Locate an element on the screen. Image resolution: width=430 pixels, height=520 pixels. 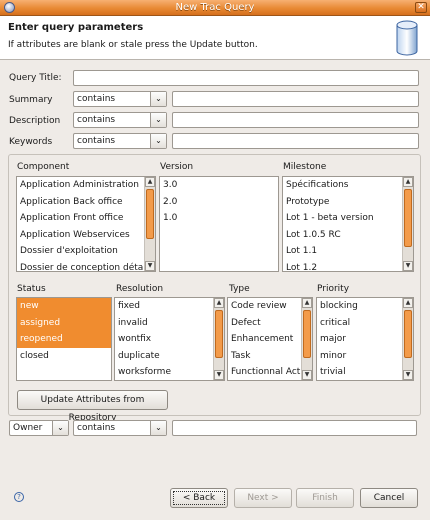
owner-operator-select: contains ⌄ is located at coordinates (120, 428).